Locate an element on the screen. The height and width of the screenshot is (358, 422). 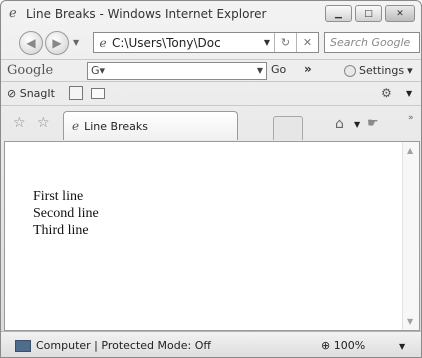
zoom-icon: ⊕ is located at coordinates (326, 345).